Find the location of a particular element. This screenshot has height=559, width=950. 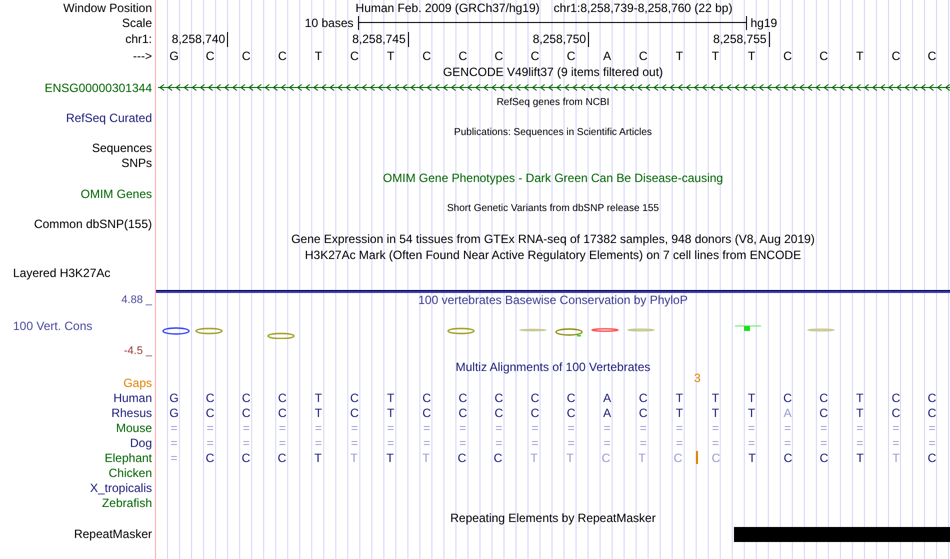

gap-count: 3 is located at coordinates (697, 378).